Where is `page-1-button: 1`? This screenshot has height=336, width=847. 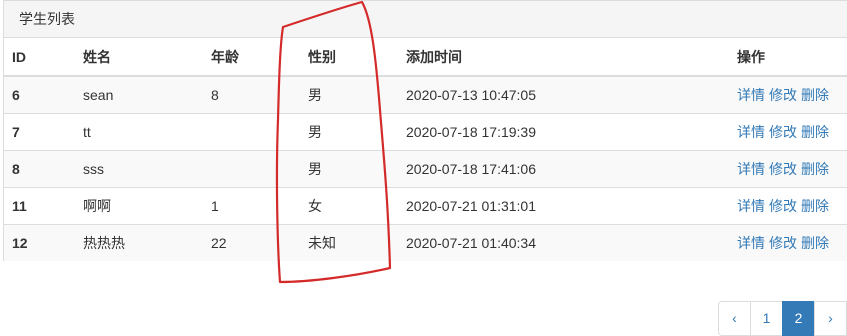 page-1-button: 1 is located at coordinates (766, 318).